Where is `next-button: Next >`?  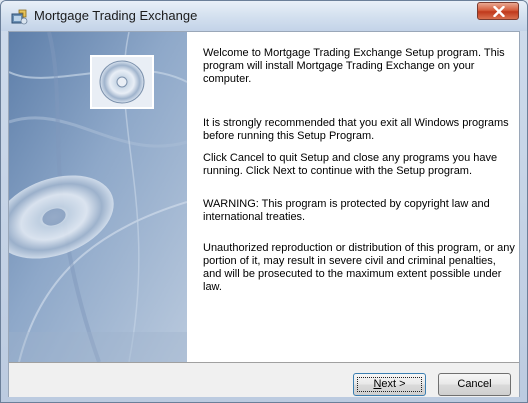
next-button: Next > is located at coordinates (389, 384).